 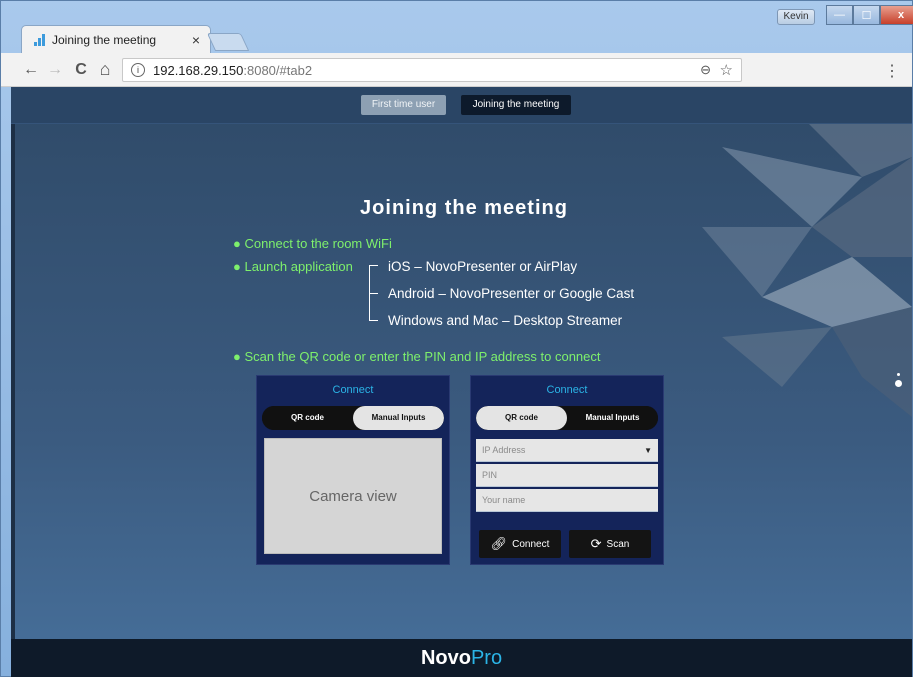 I want to click on page-title: Joining the meeting, so click(x=464, y=208).